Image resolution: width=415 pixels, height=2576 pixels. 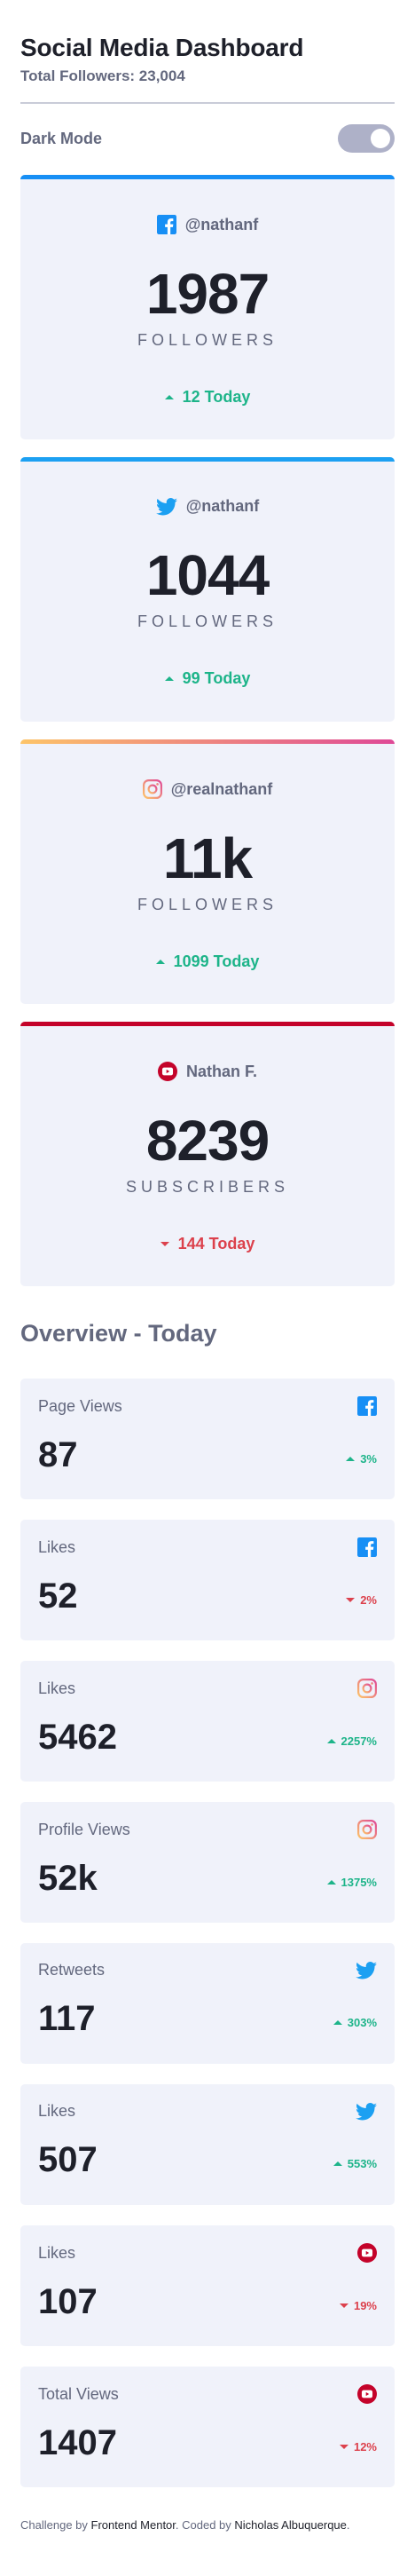 I want to click on footer-prefix: Challenge by, so click(x=54, y=2525).